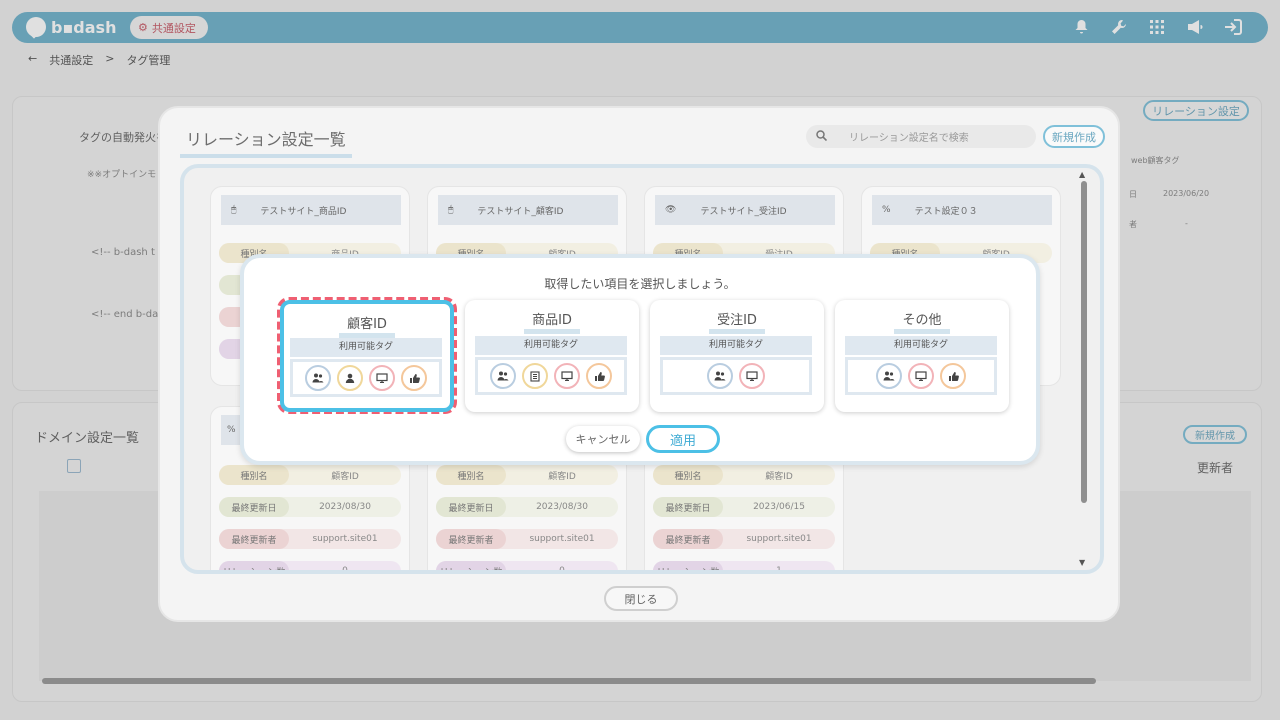 Image resolution: width=1280 pixels, height=720 pixels. What do you see at coordinates (552, 321) in the screenshot?
I see `option-title: 商品ID` at bounding box center [552, 321].